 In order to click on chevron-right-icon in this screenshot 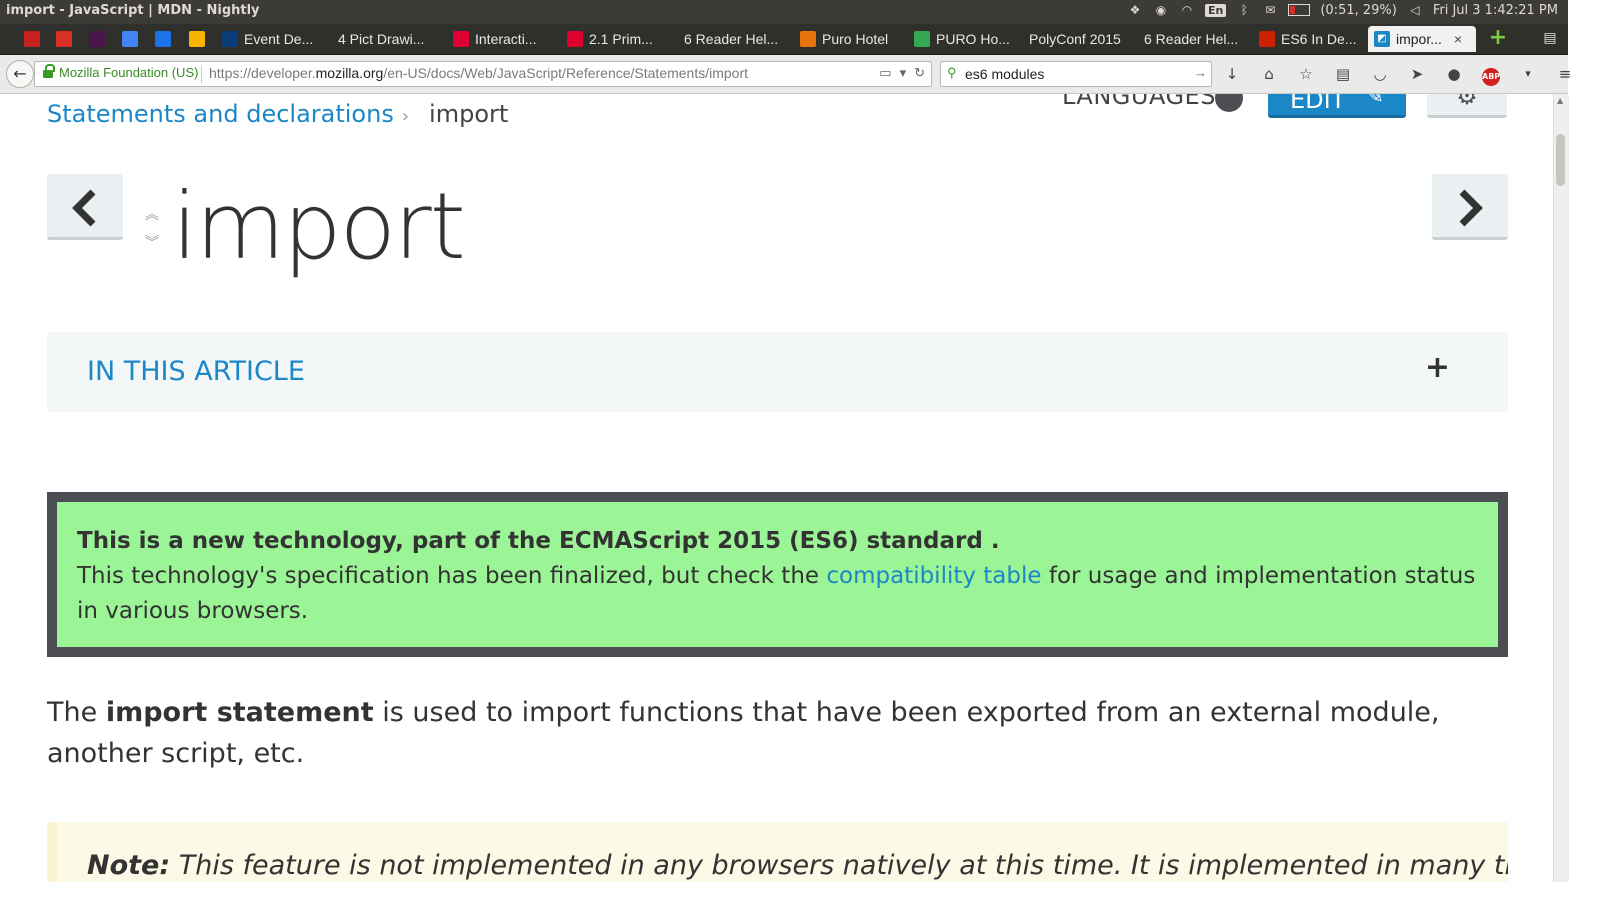, I will do `click(1471, 208)`.